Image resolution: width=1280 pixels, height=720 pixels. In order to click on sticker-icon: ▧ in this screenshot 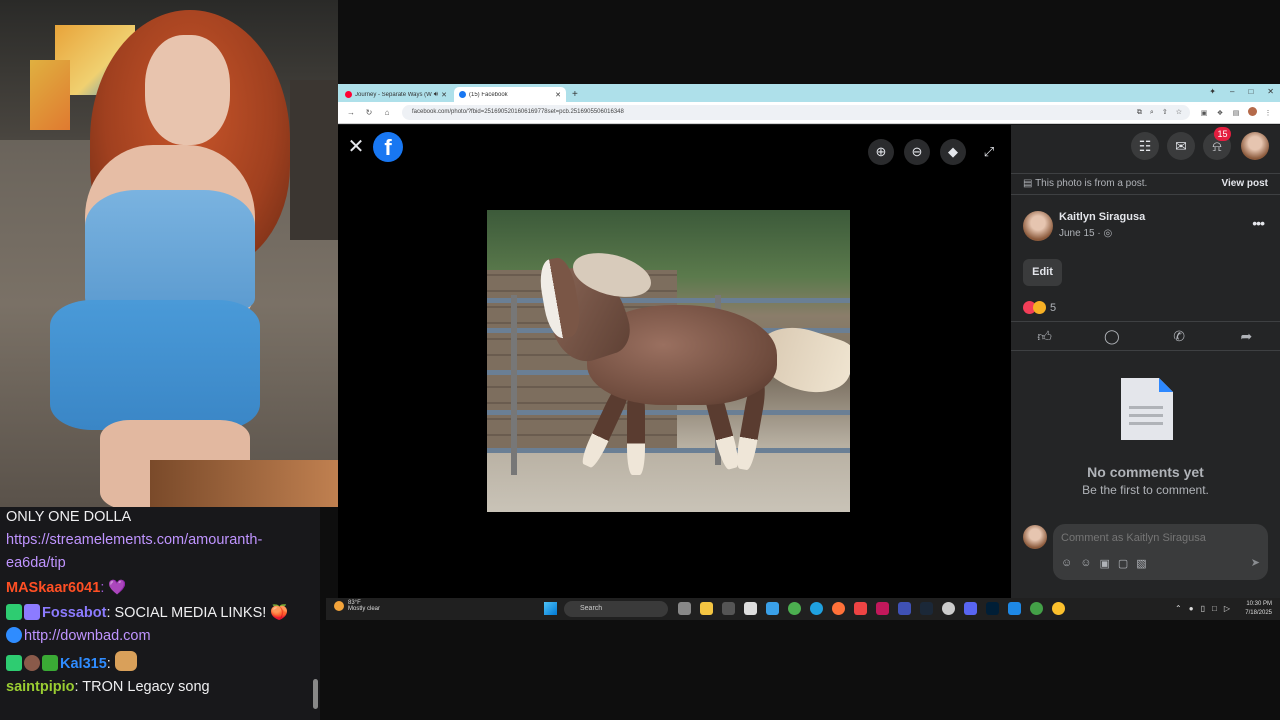, I will do `click(1141, 563)`.